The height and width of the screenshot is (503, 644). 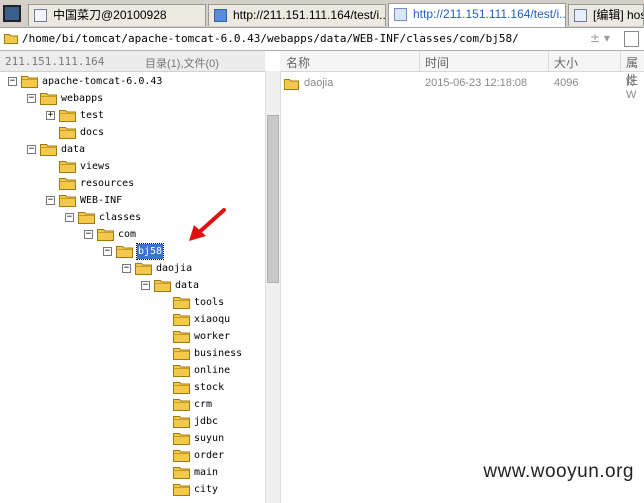 I want to click on tree-node-label: resources, so click(x=107, y=183).